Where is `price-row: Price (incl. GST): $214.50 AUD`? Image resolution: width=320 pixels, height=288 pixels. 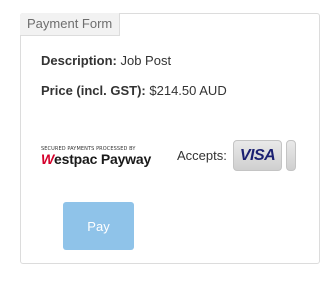 price-row: Price (incl. GST): $214.50 AUD is located at coordinates (134, 90).